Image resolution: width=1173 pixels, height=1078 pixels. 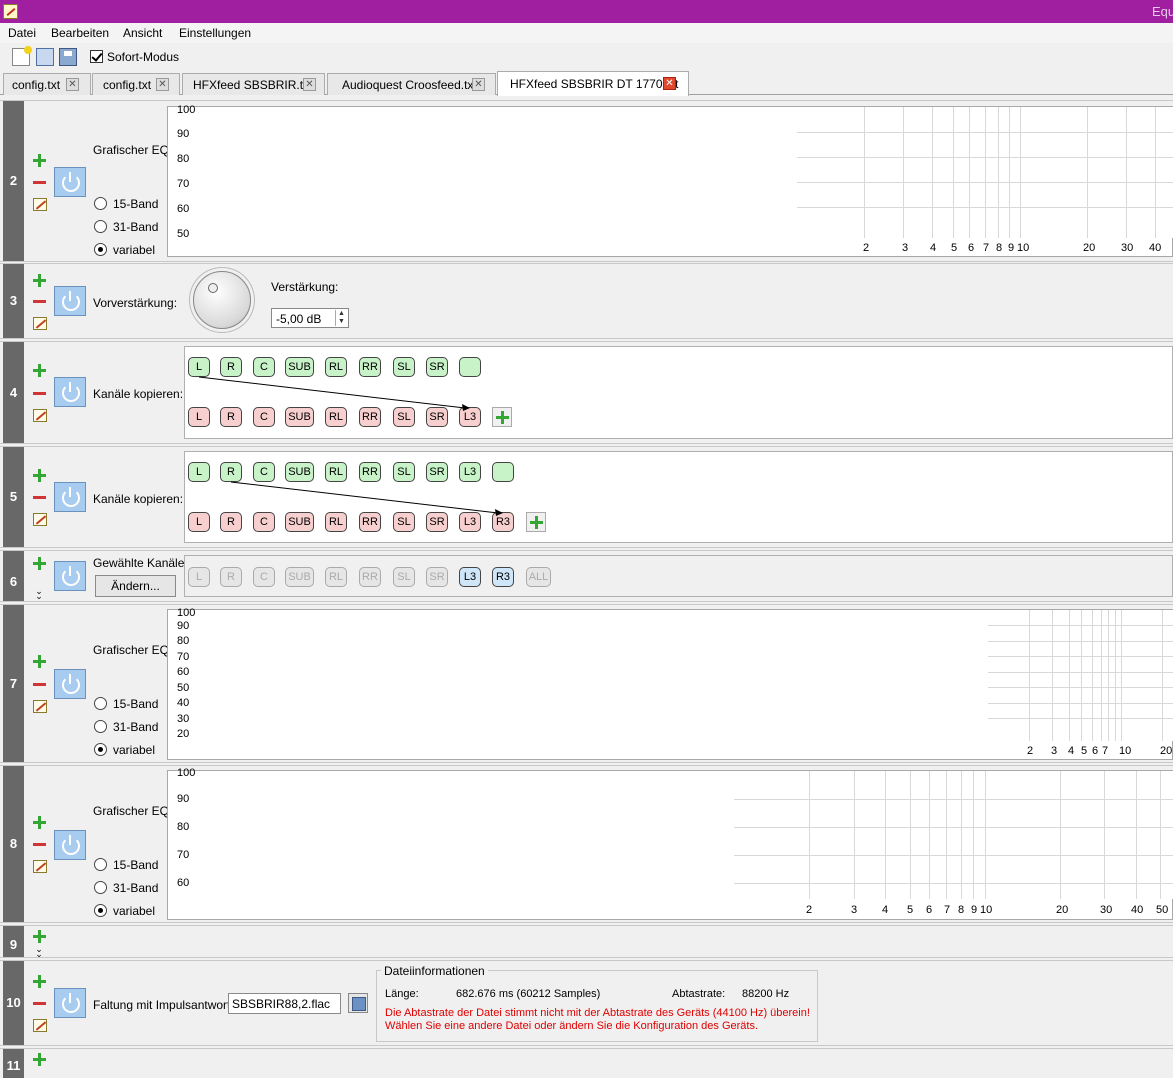 I want to click on channel-rl: RL, so click(x=336, y=577).